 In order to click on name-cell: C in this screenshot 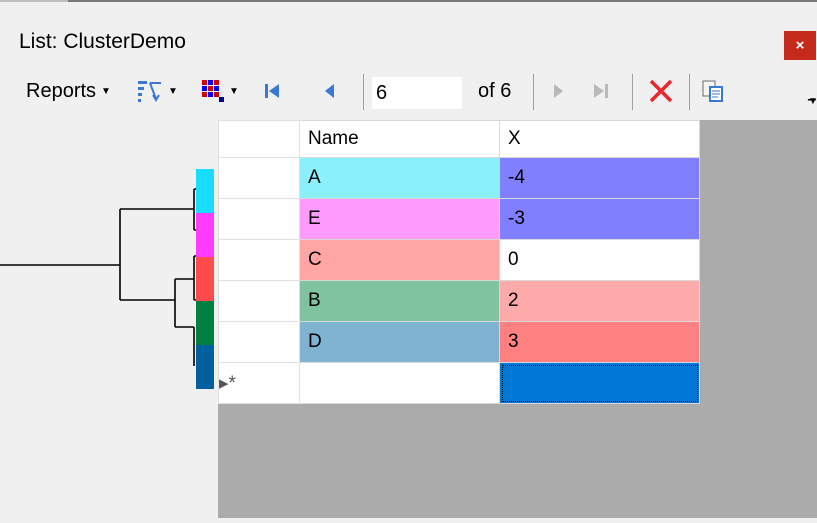, I will do `click(399, 260)`.